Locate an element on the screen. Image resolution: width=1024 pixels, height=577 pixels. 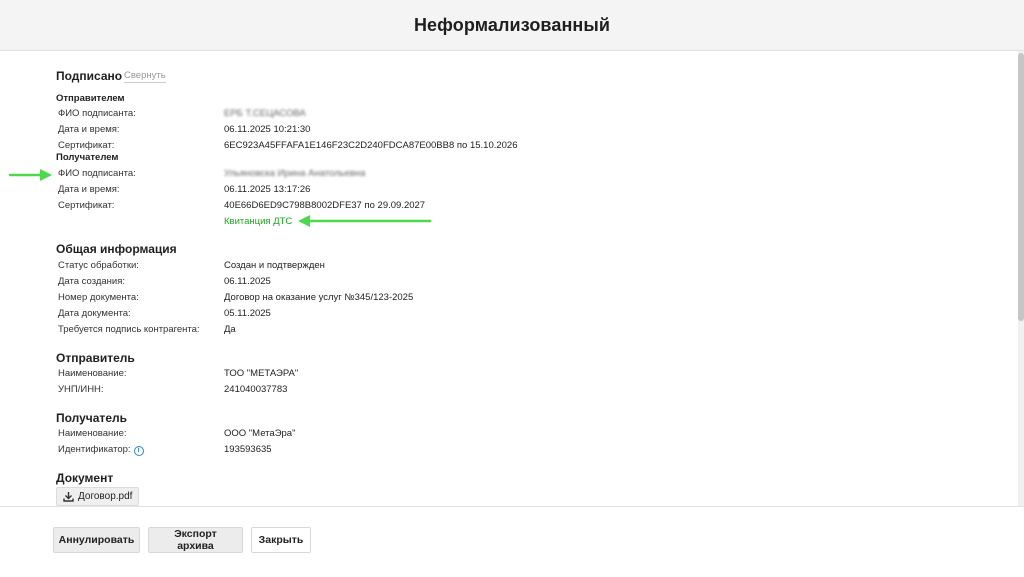
counterparty-signature-required-value: Да is located at coordinates (230, 329).